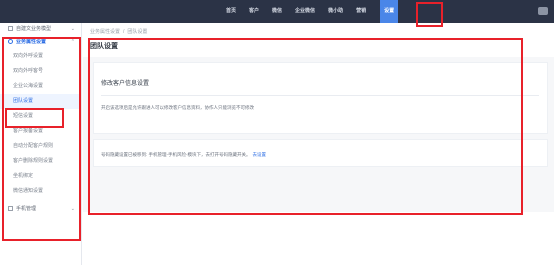  Describe the element at coordinates (254, 11) in the screenshot. I see `nav-customers: 客户` at that location.